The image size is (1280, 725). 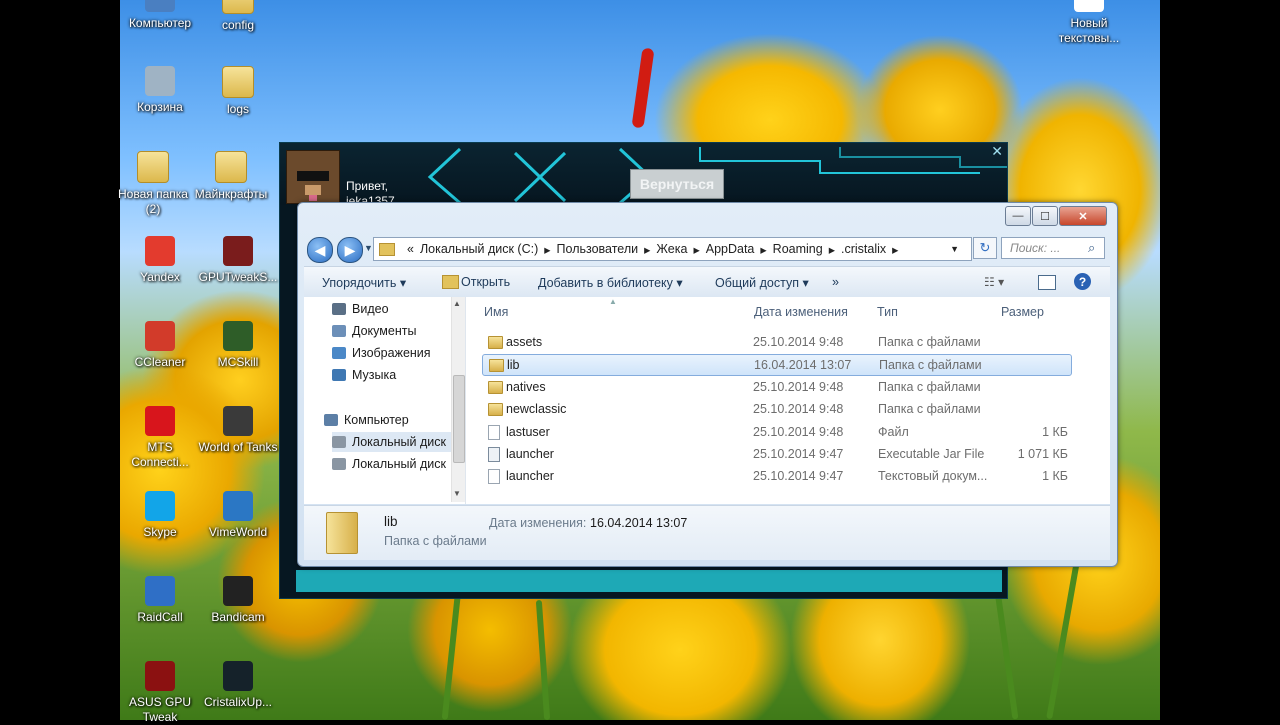 What do you see at coordinates (160, 260) in the screenshot?
I see `desktop-icon: Yandex` at bounding box center [160, 260].